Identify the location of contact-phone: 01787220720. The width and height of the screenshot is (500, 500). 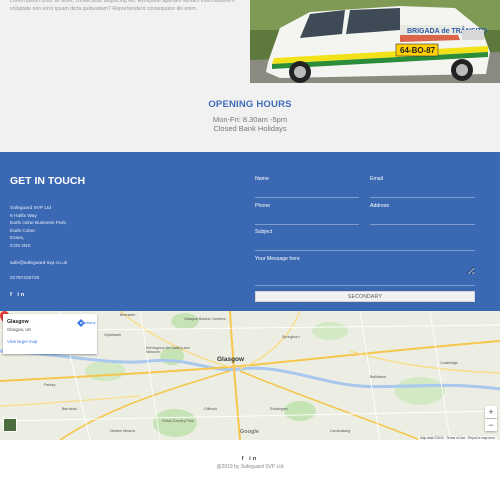
(25, 278).